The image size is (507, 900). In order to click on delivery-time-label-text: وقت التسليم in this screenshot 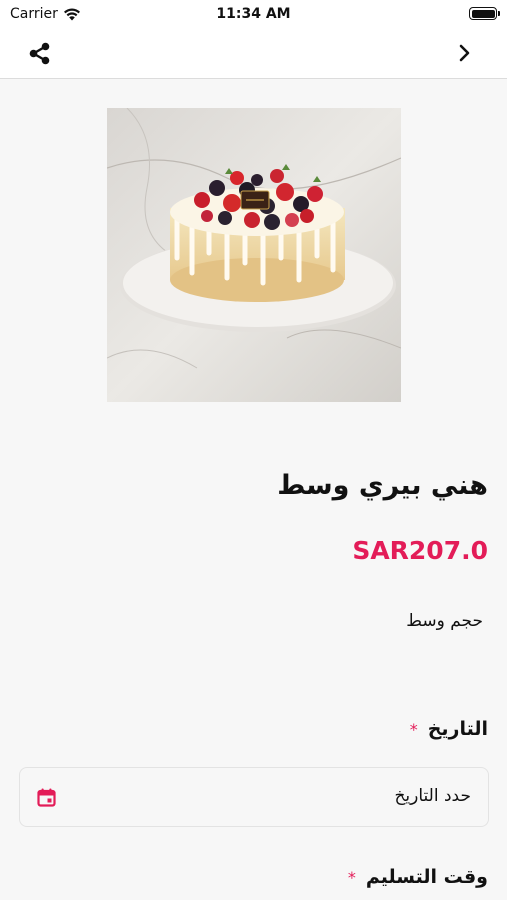, I will do `click(426, 877)`.